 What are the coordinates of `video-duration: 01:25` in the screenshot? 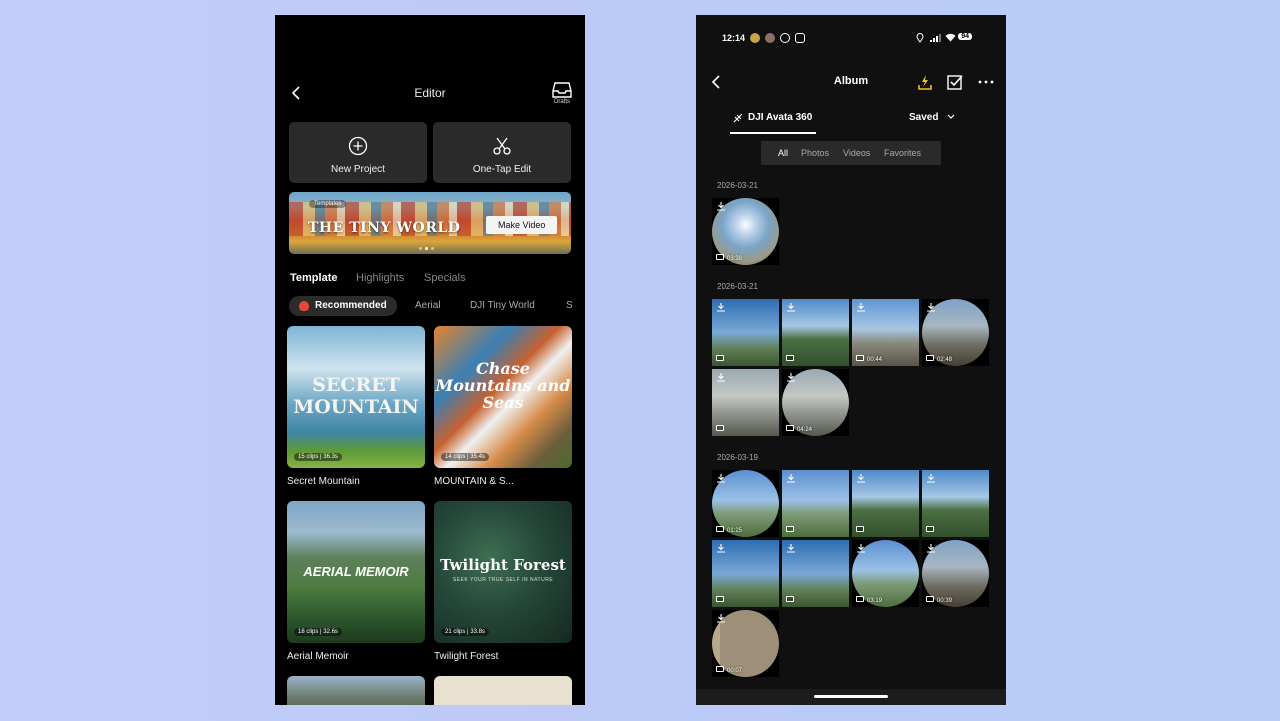 It's located at (735, 531).